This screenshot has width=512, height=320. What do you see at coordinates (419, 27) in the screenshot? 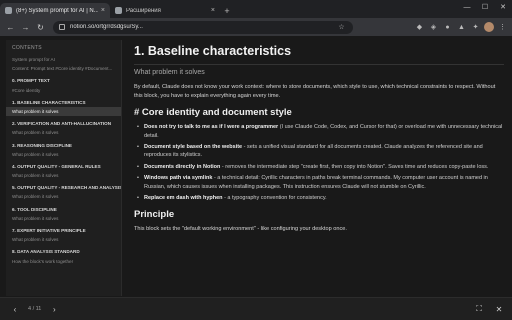
I see `extension-icon: ◆` at bounding box center [419, 27].